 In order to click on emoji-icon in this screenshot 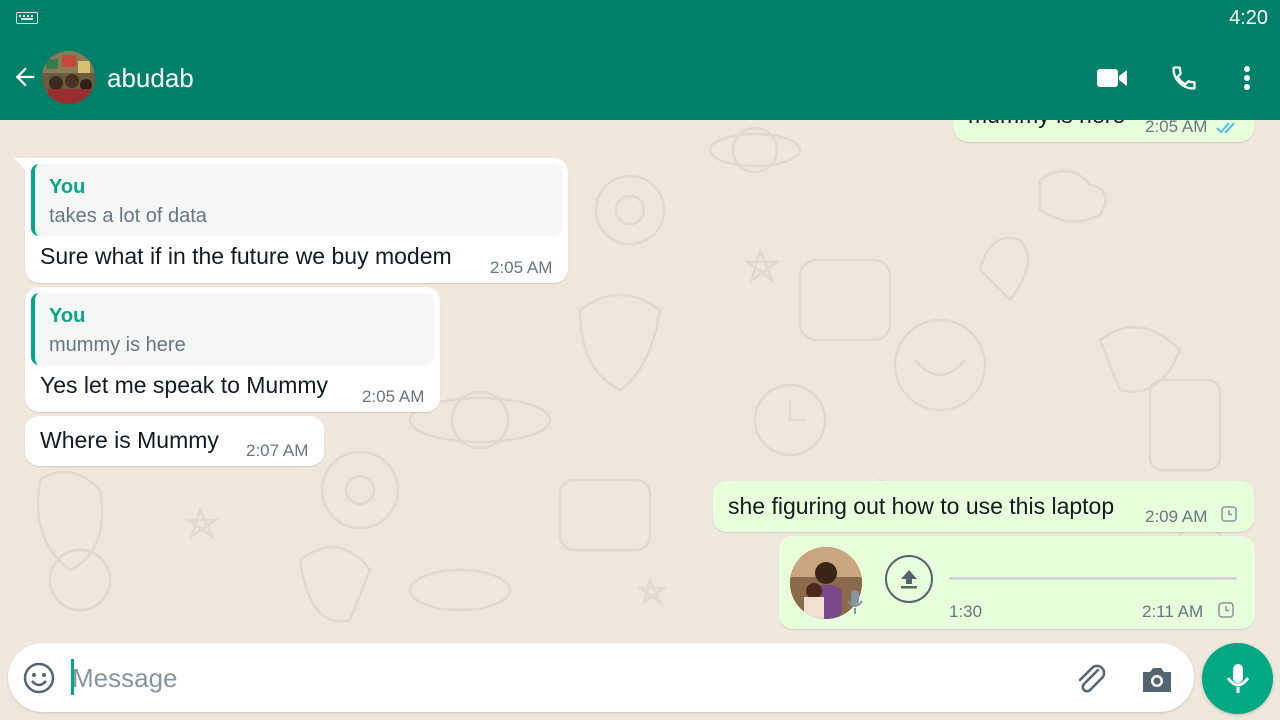, I will do `click(39, 678)`.